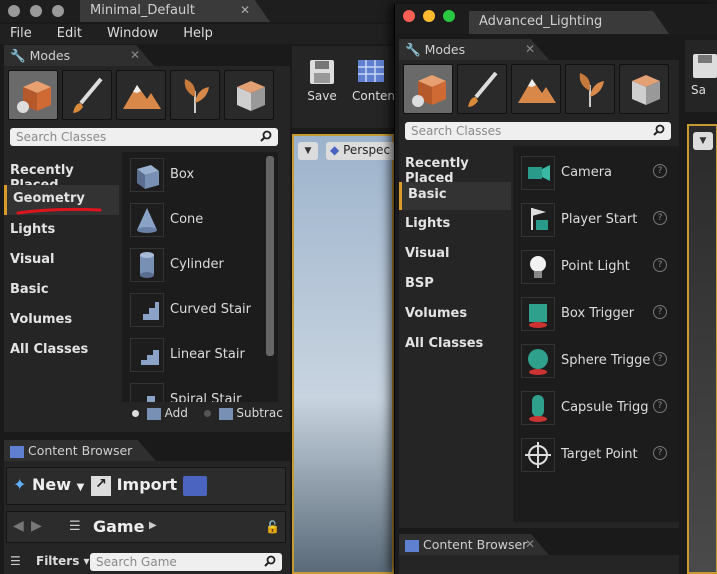 The image size is (717, 574). I want to click on viewport: ▼, so click(702, 349).